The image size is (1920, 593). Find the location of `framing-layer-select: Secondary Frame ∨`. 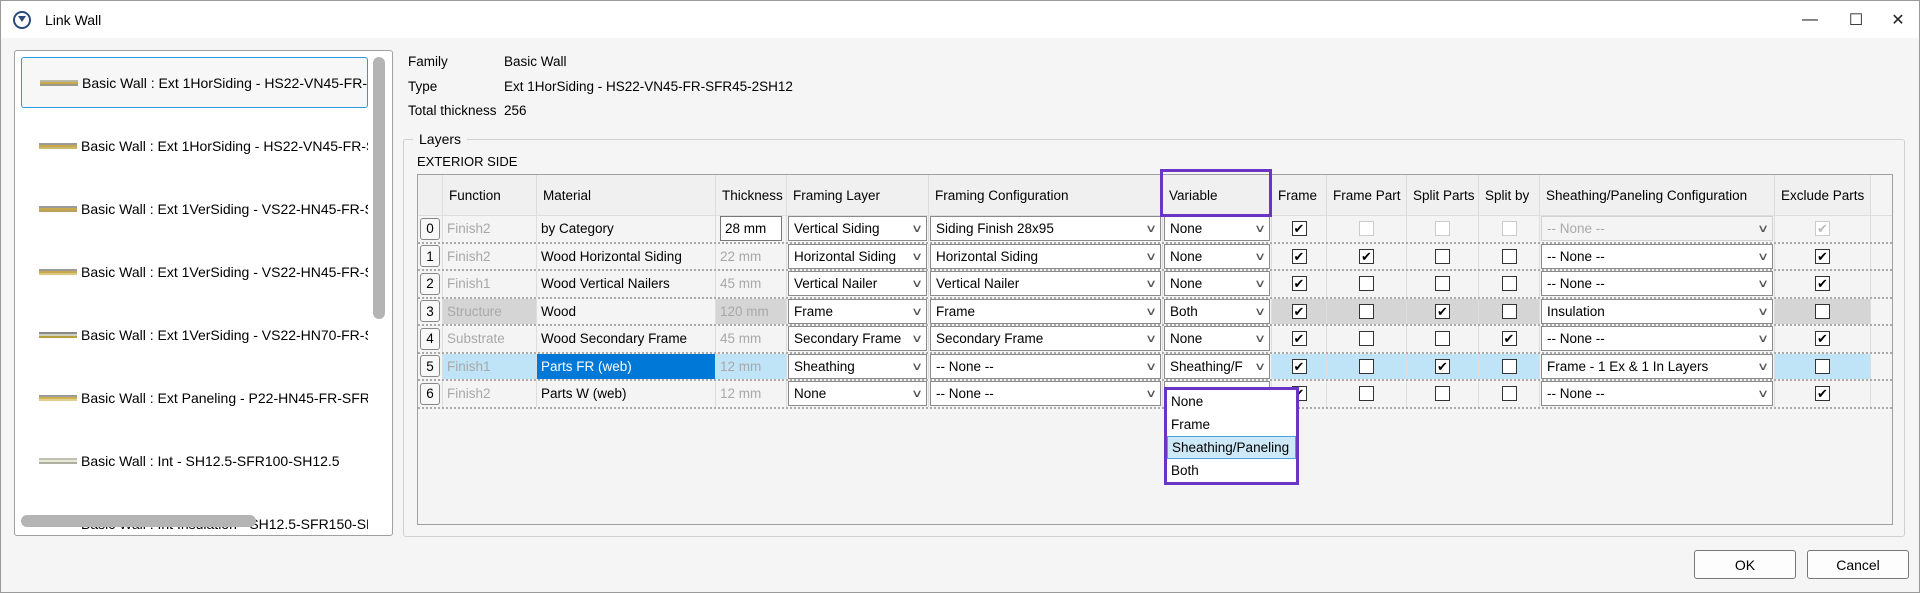

framing-layer-select: Secondary Frame ∨ is located at coordinates (857, 339).